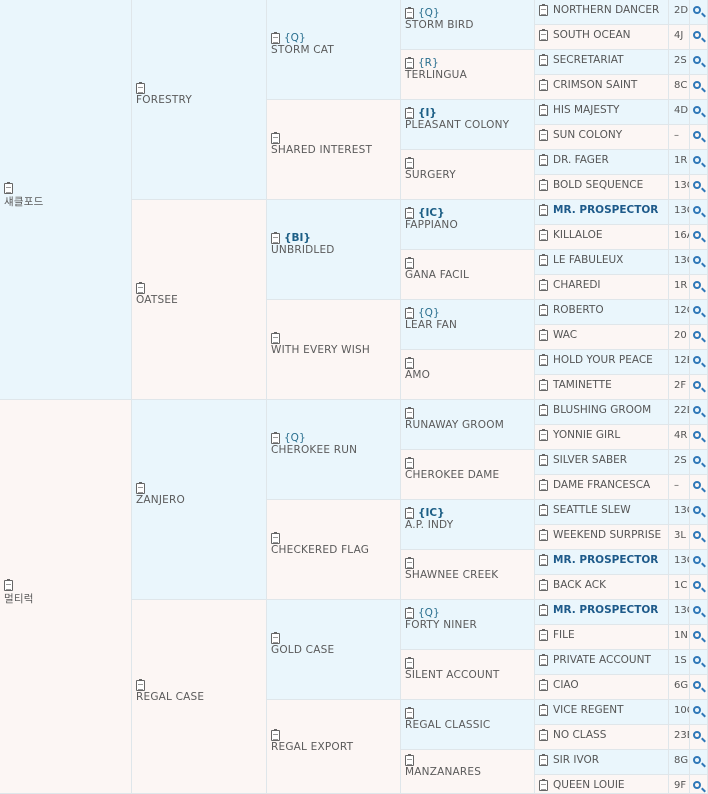 This screenshot has width=708, height=794. What do you see at coordinates (578, 310) in the screenshot?
I see `horse-name-link: ROBERTO` at bounding box center [578, 310].